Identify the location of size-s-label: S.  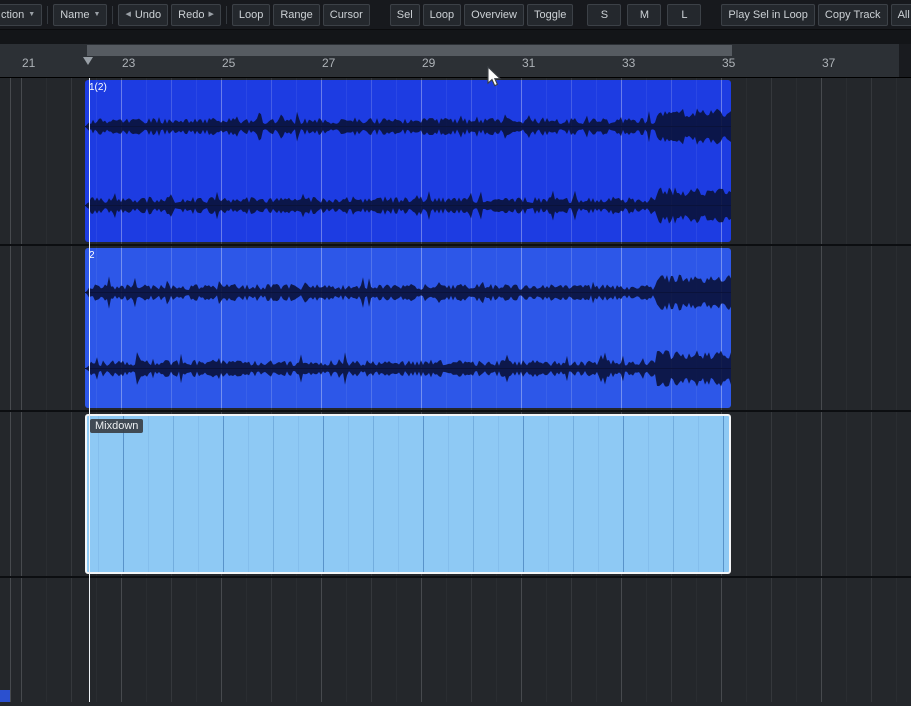
(604, 14).